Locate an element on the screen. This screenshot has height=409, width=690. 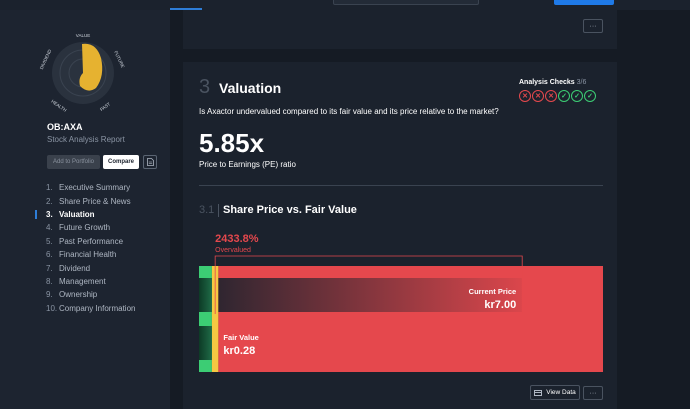
fair-value-bar is located at coordinates (205, 343).